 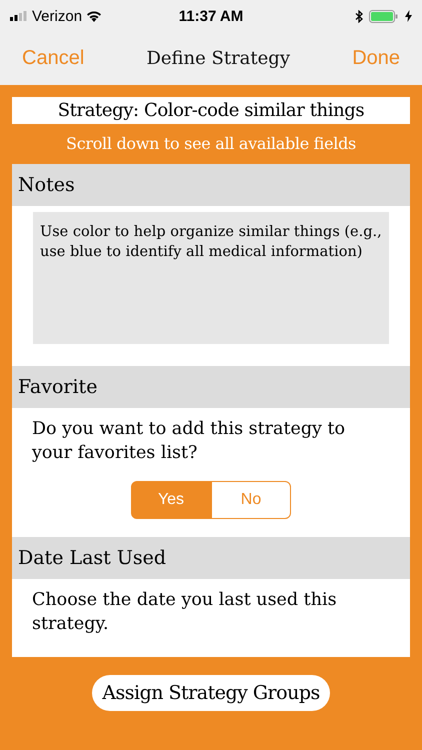 What do you see at coordinates (251, 500) in the screenshot?
I see `segment-option: No` at bounding box center [251, 500].